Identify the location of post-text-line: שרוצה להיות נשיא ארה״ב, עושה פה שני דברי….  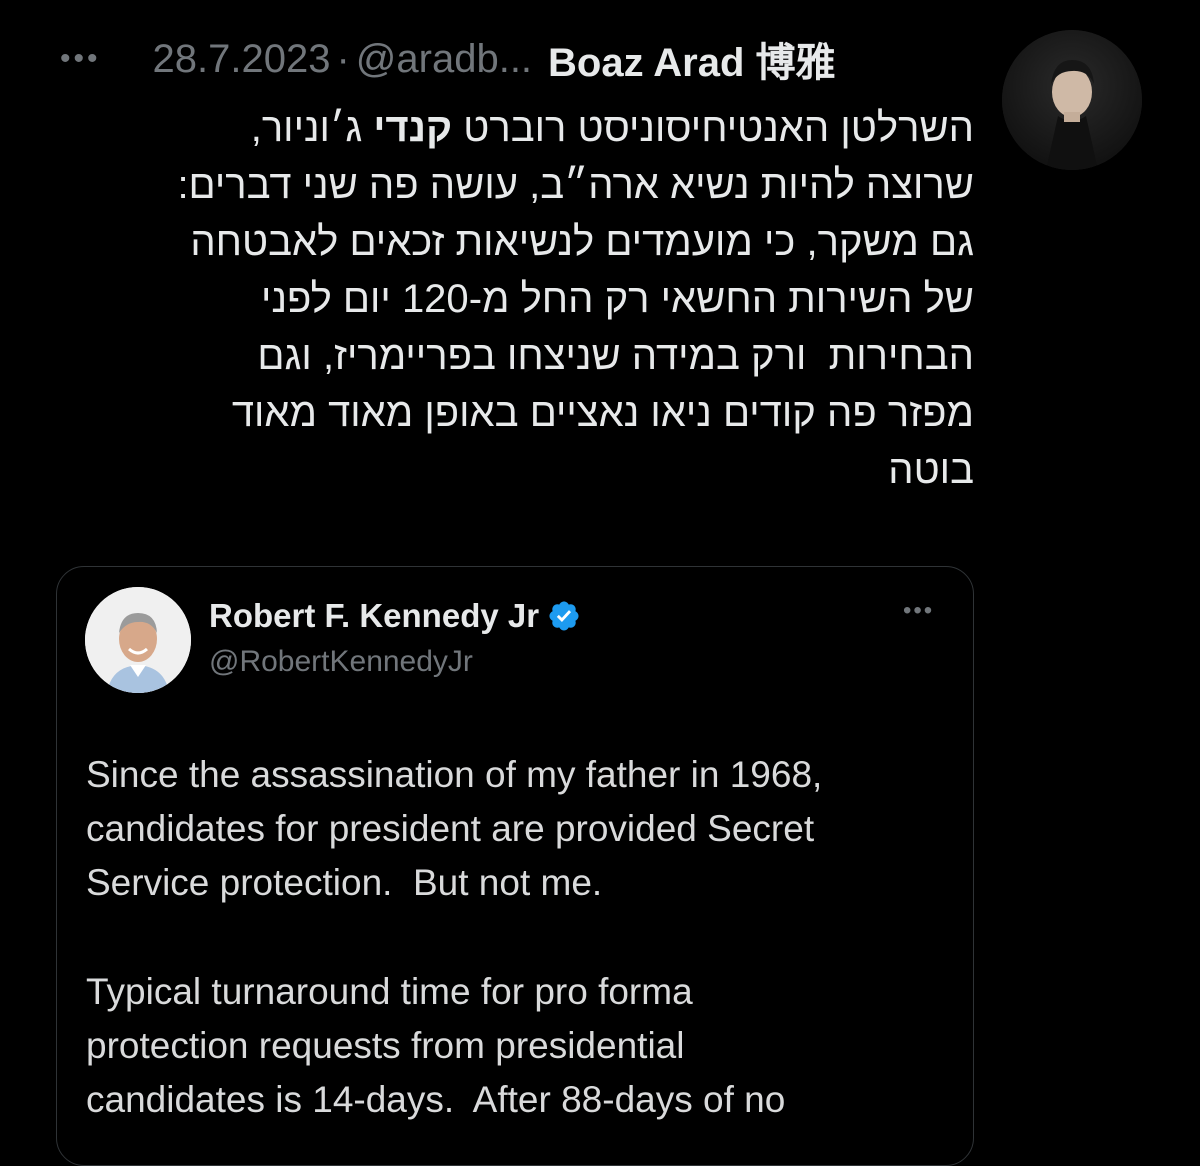
(575, 185).